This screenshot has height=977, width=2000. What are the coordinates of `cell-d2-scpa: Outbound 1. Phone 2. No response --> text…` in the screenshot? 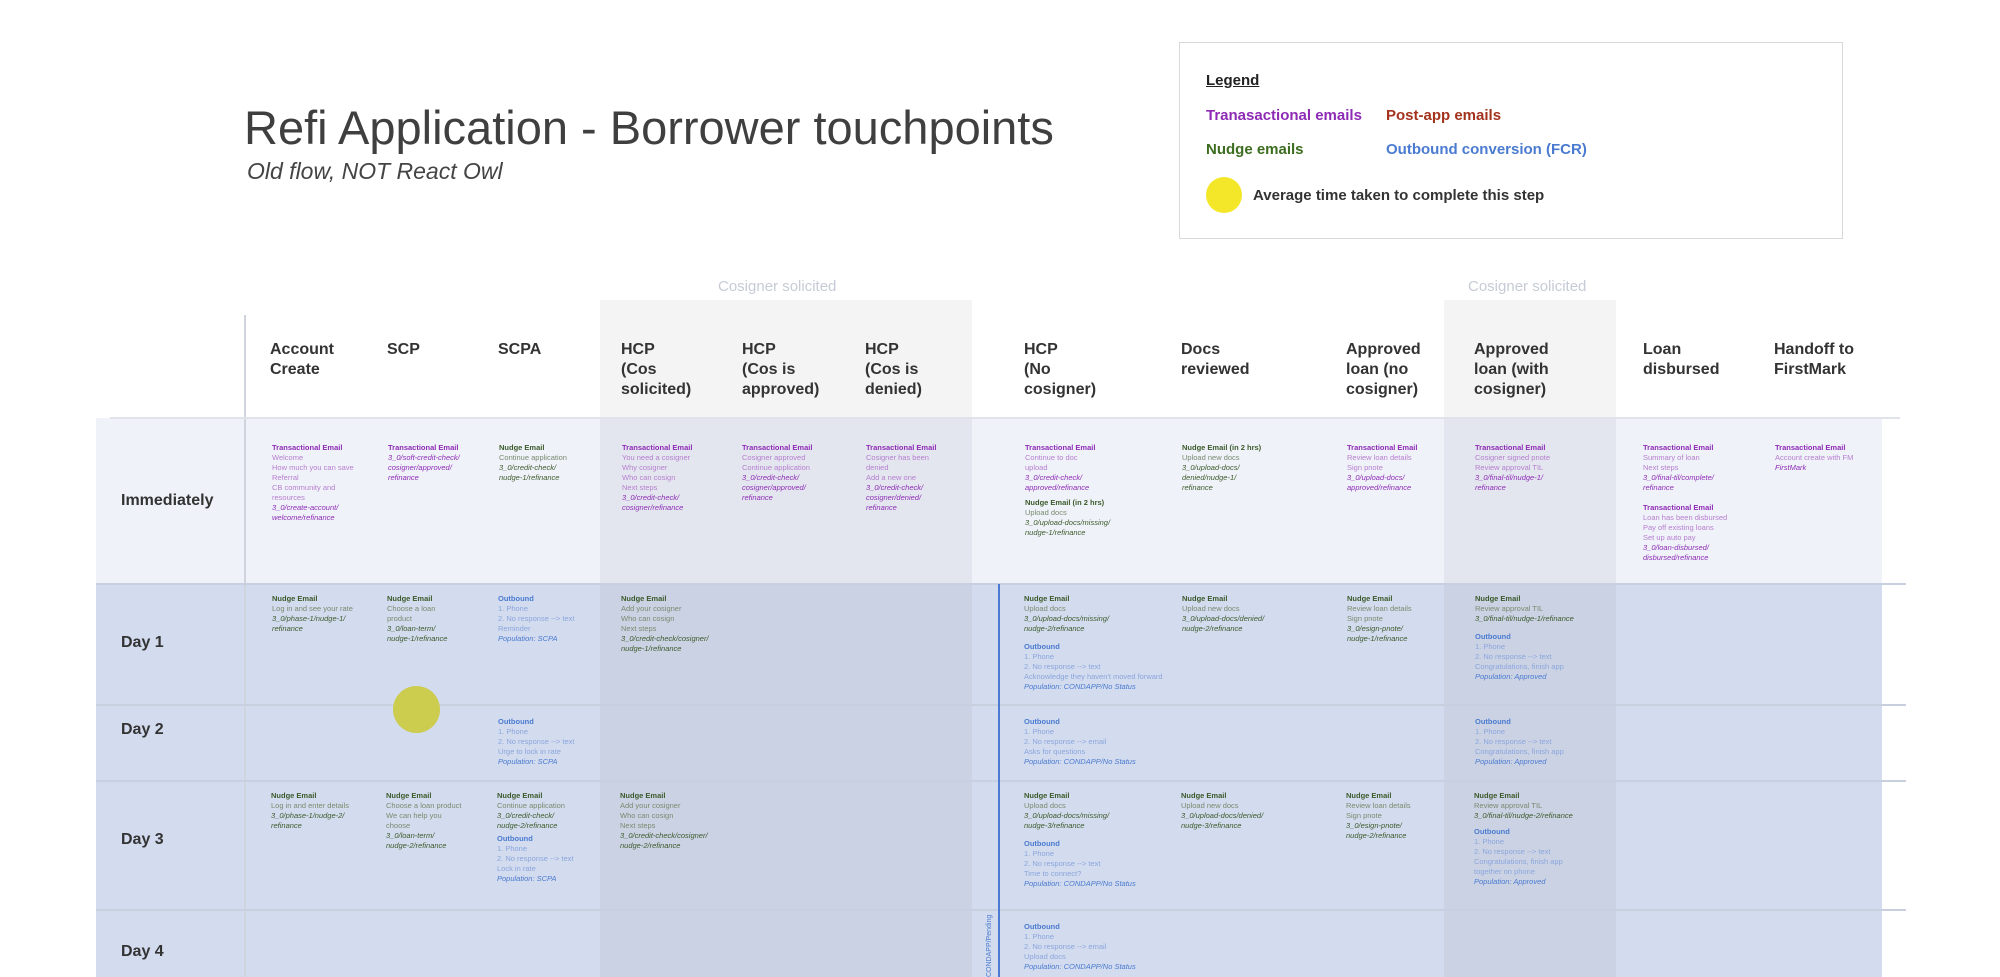 It's located at (536, 741).